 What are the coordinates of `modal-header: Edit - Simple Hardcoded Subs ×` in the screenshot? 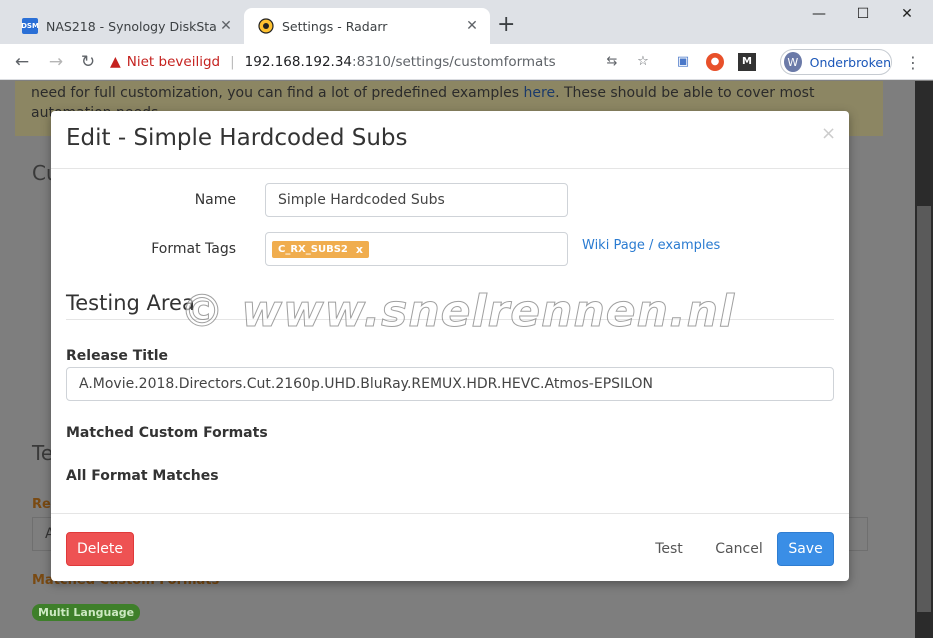 It's located at (450, 140).